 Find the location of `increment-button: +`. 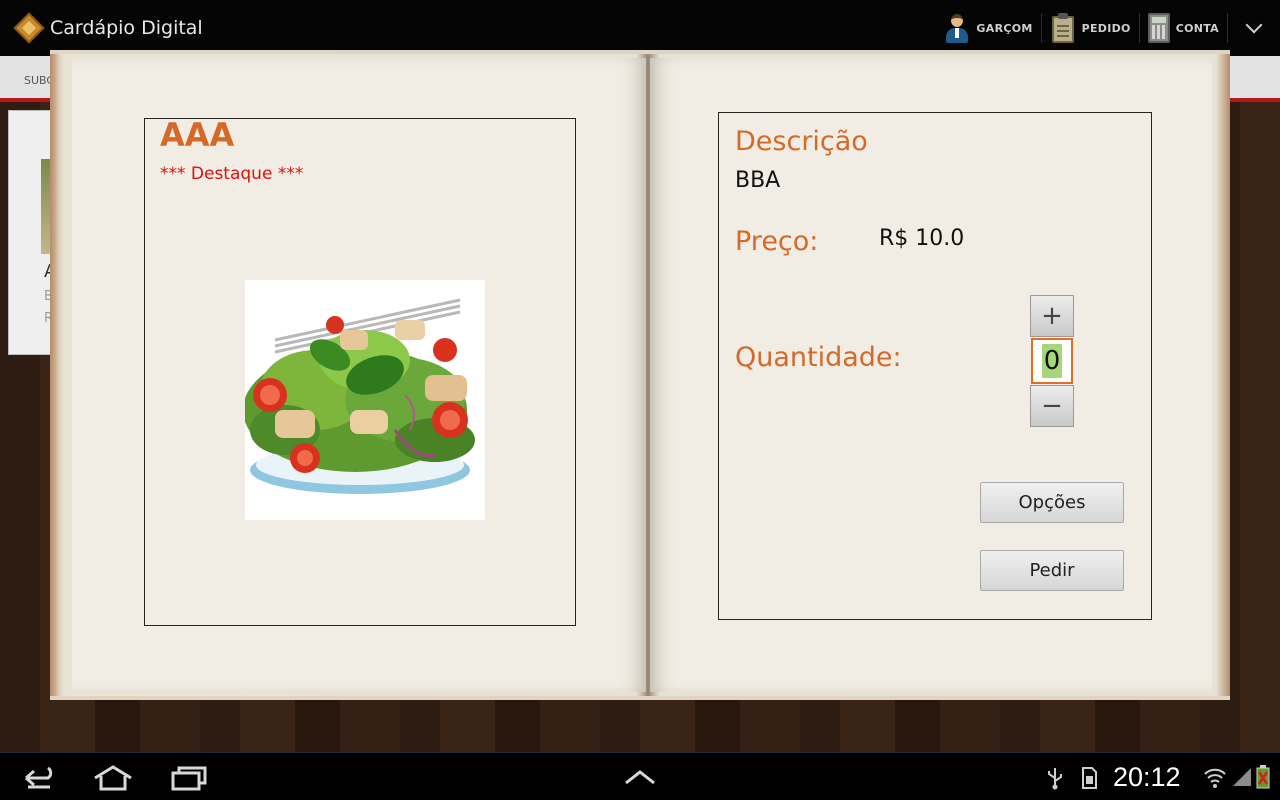

increment-button: + is located at coordinates (1052, 316).